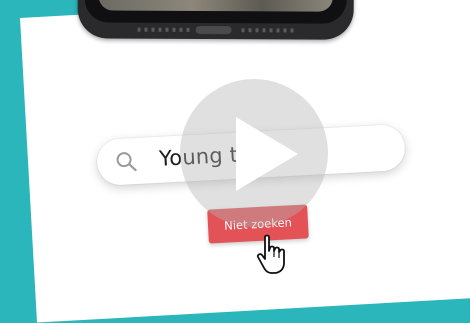 Image resolution: width=470 pixels, height=323 pixels. I want to click on phone-speaker-grille-right, so click(267, 30).